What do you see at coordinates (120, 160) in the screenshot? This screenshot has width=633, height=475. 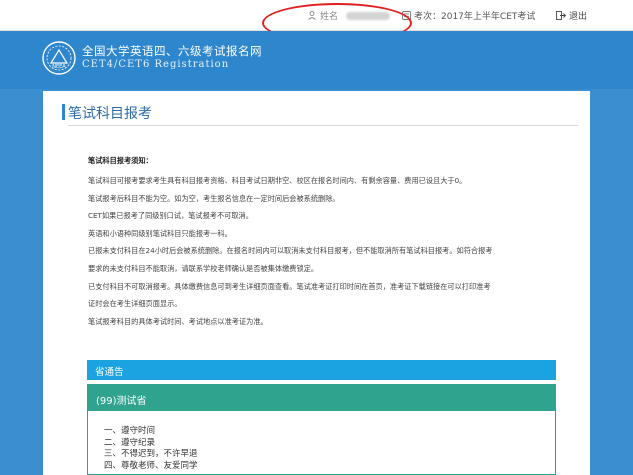 I see `notice-heading: 笔试科目报考须知：` at bounding box center [120, 160].